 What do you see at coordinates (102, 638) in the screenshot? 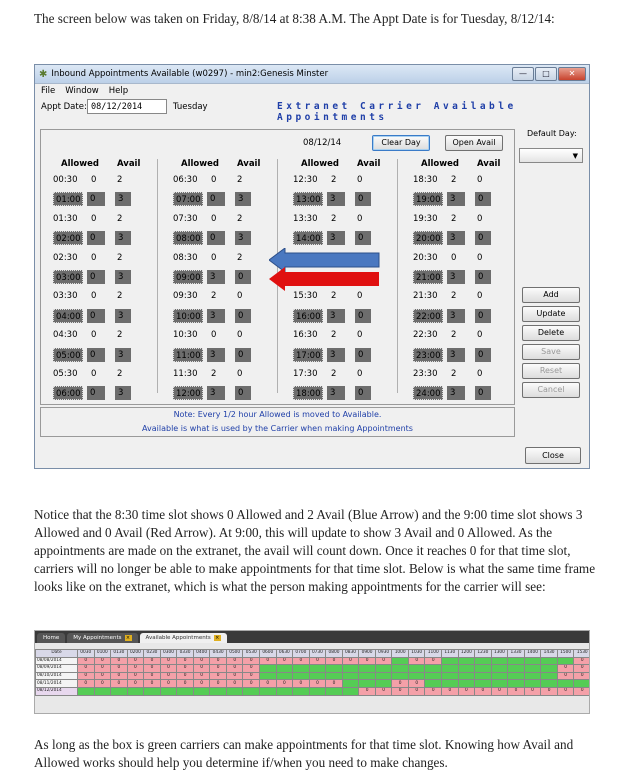
I see `tab-my-appointments: My Appointments ×` at bounding box center [102, 638].